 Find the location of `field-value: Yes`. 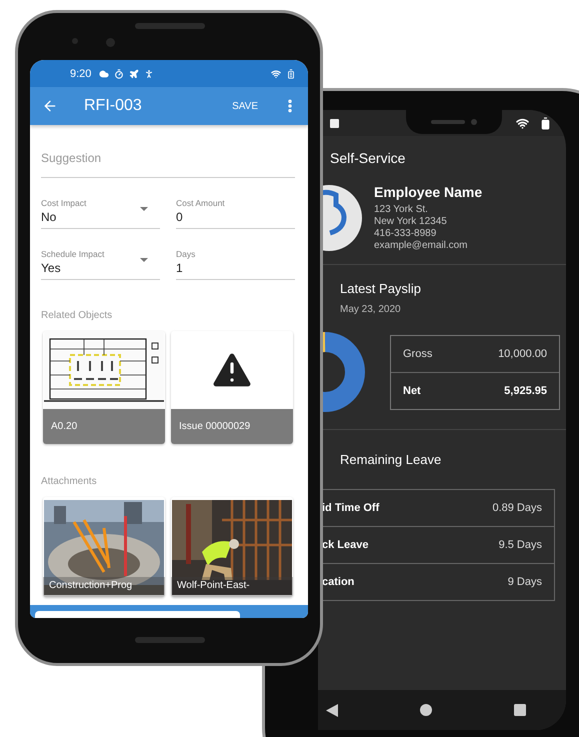

field-value: Yes is located at coordinates (51, 268).